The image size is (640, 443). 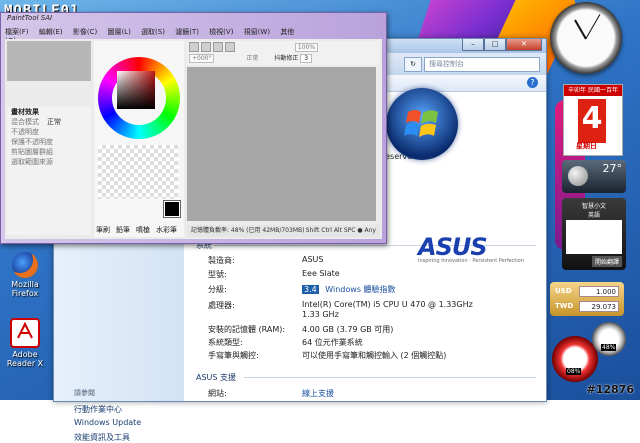 What do you see at coordinates (575, 359) in the screenshot?
I see `cpu-gauge: 08%` at bounding box center [575, 359].